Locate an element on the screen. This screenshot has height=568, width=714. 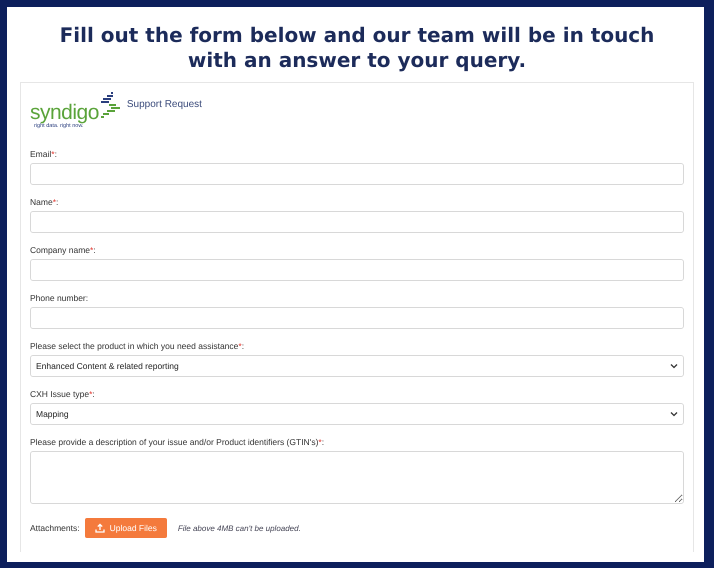
field-label: Name*: is located at coordinates (45, 202).